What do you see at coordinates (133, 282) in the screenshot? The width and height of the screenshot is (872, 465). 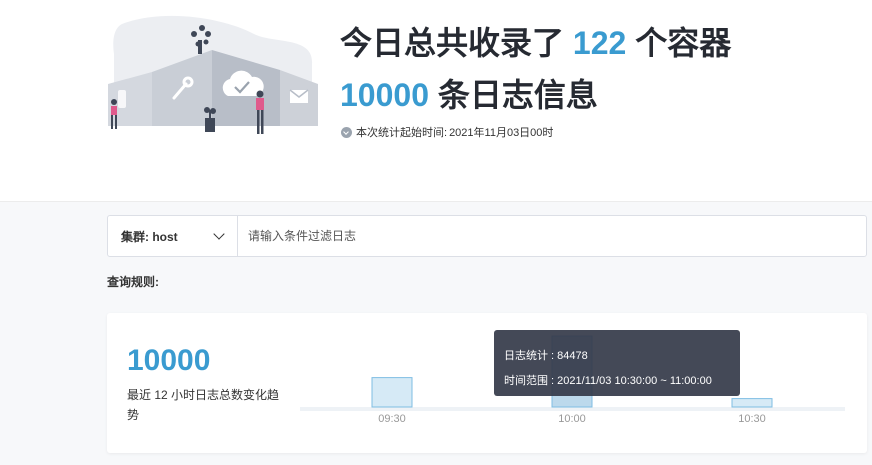 I see `query-rules-label: 查询规则:` at bounding box center [133, 282].